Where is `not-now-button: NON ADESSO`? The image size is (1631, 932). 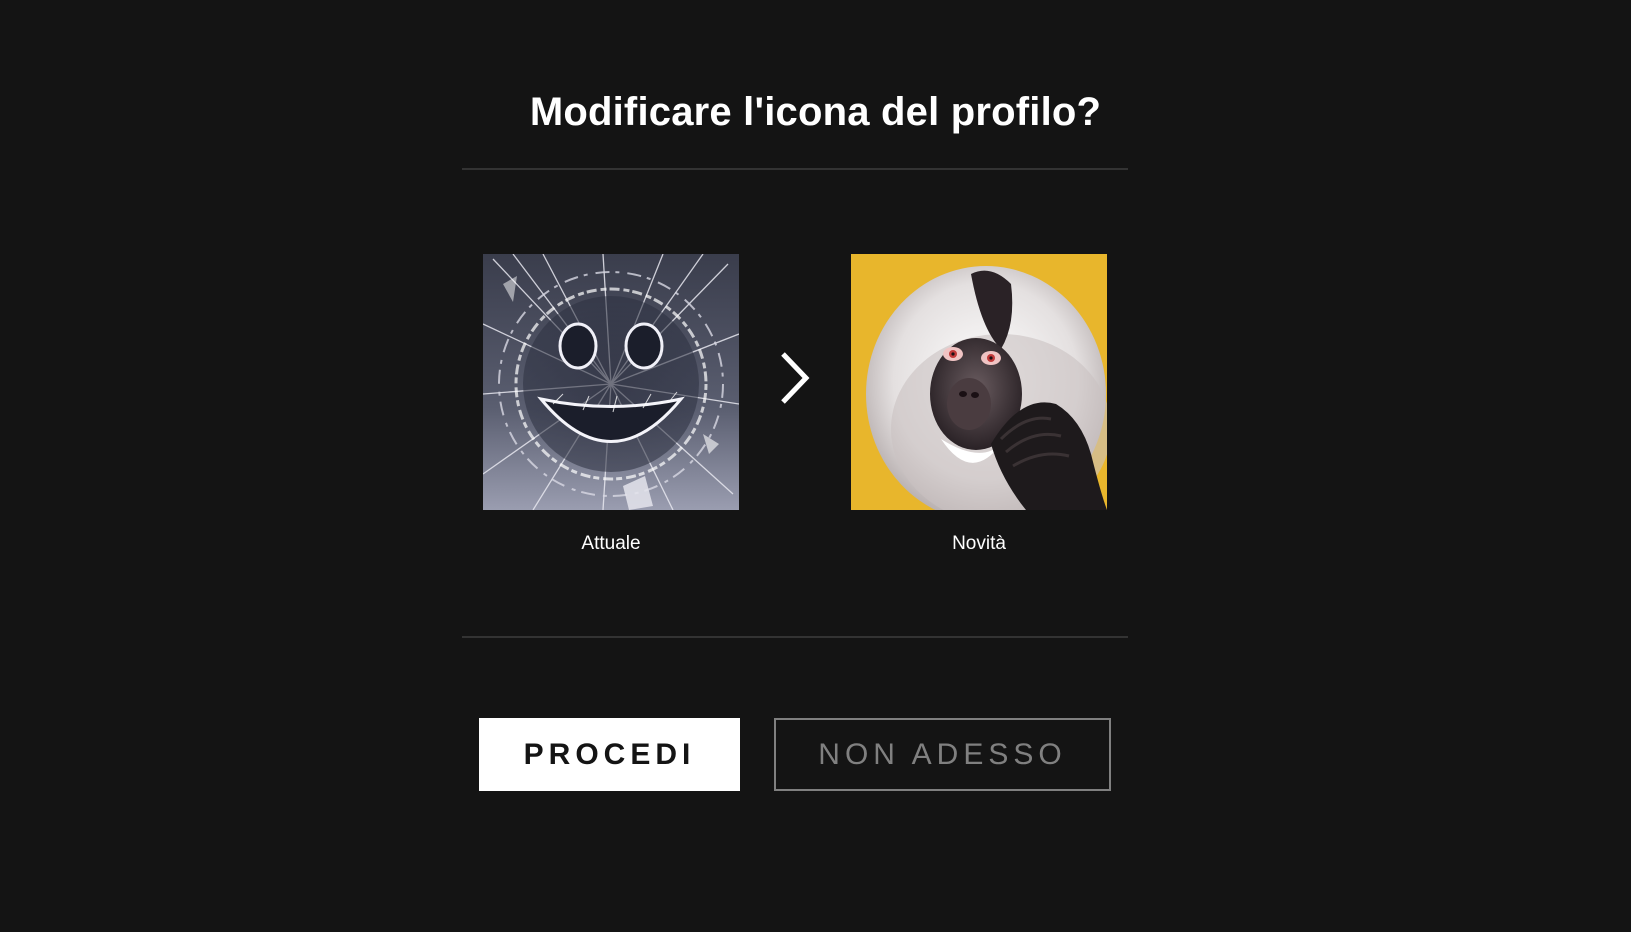
not-now-button: NON ADESSO is located at coordinates (942, 754).